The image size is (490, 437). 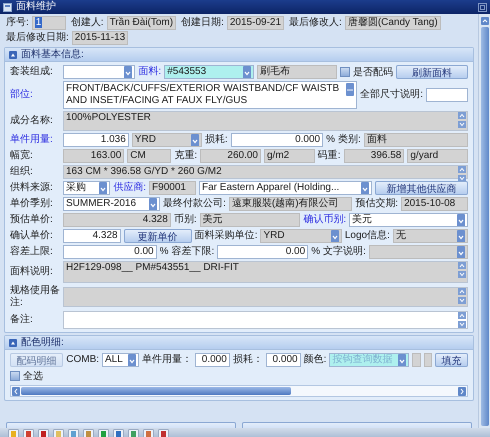 What do you see at coordinates (230, 156) in the screenshot?
I see `number-field: 260.00` at bounding box center [230, 156].